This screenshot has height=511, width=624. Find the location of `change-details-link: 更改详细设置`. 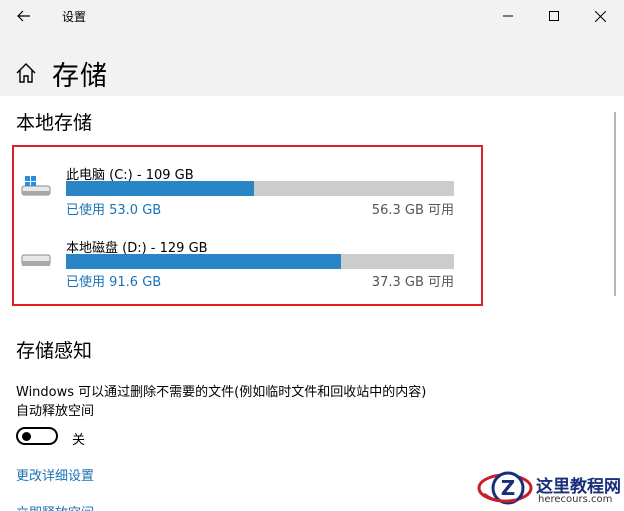

change-details-link: 更改详细设置 is located at coordinates (55, 474).